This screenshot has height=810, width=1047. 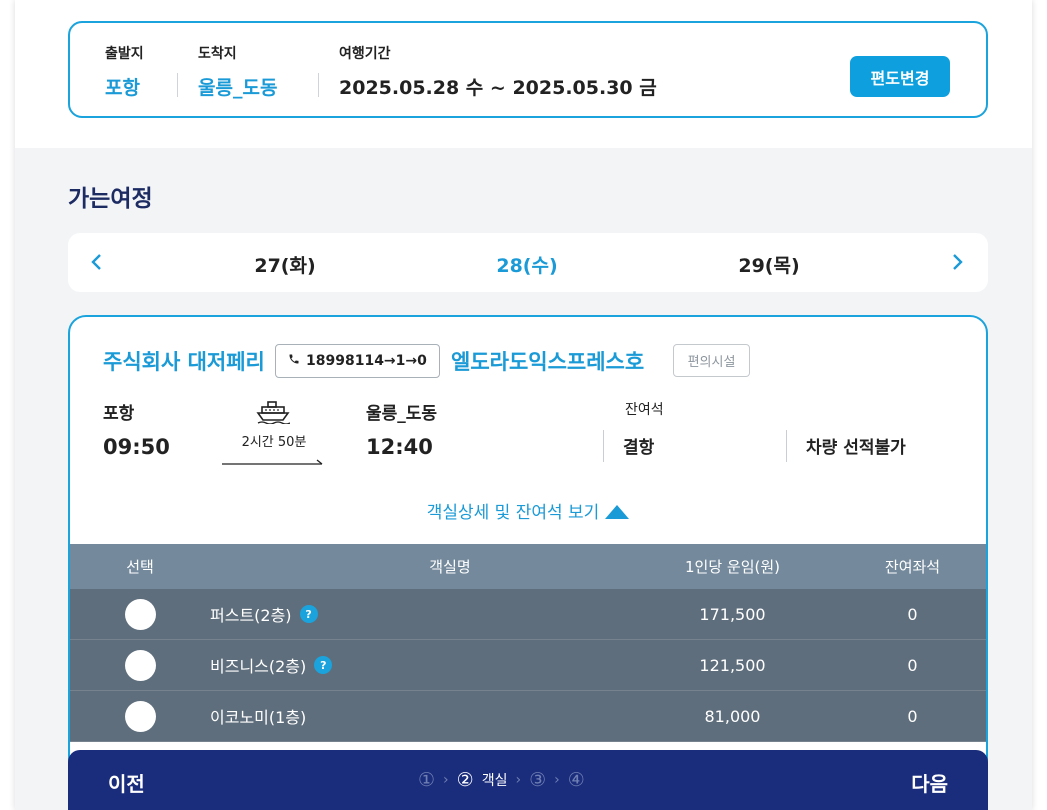 What do you see at coordinates (184, 362) in the screenshot?
I see `company-name: 주식회사 대저페리` at bounding box center [184, 362].